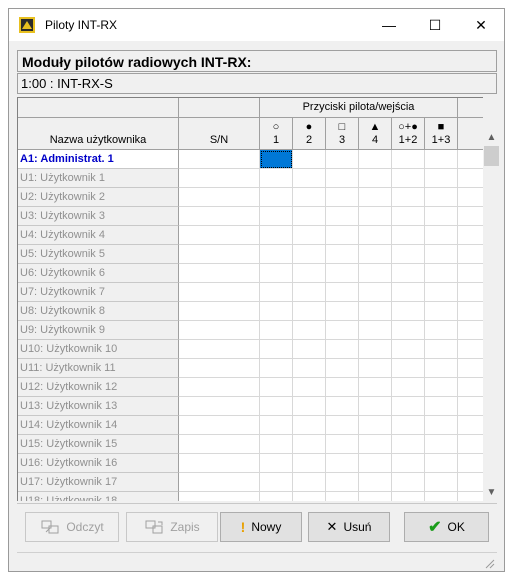  I want to click on resize-grip-icon, so click(489, 563).